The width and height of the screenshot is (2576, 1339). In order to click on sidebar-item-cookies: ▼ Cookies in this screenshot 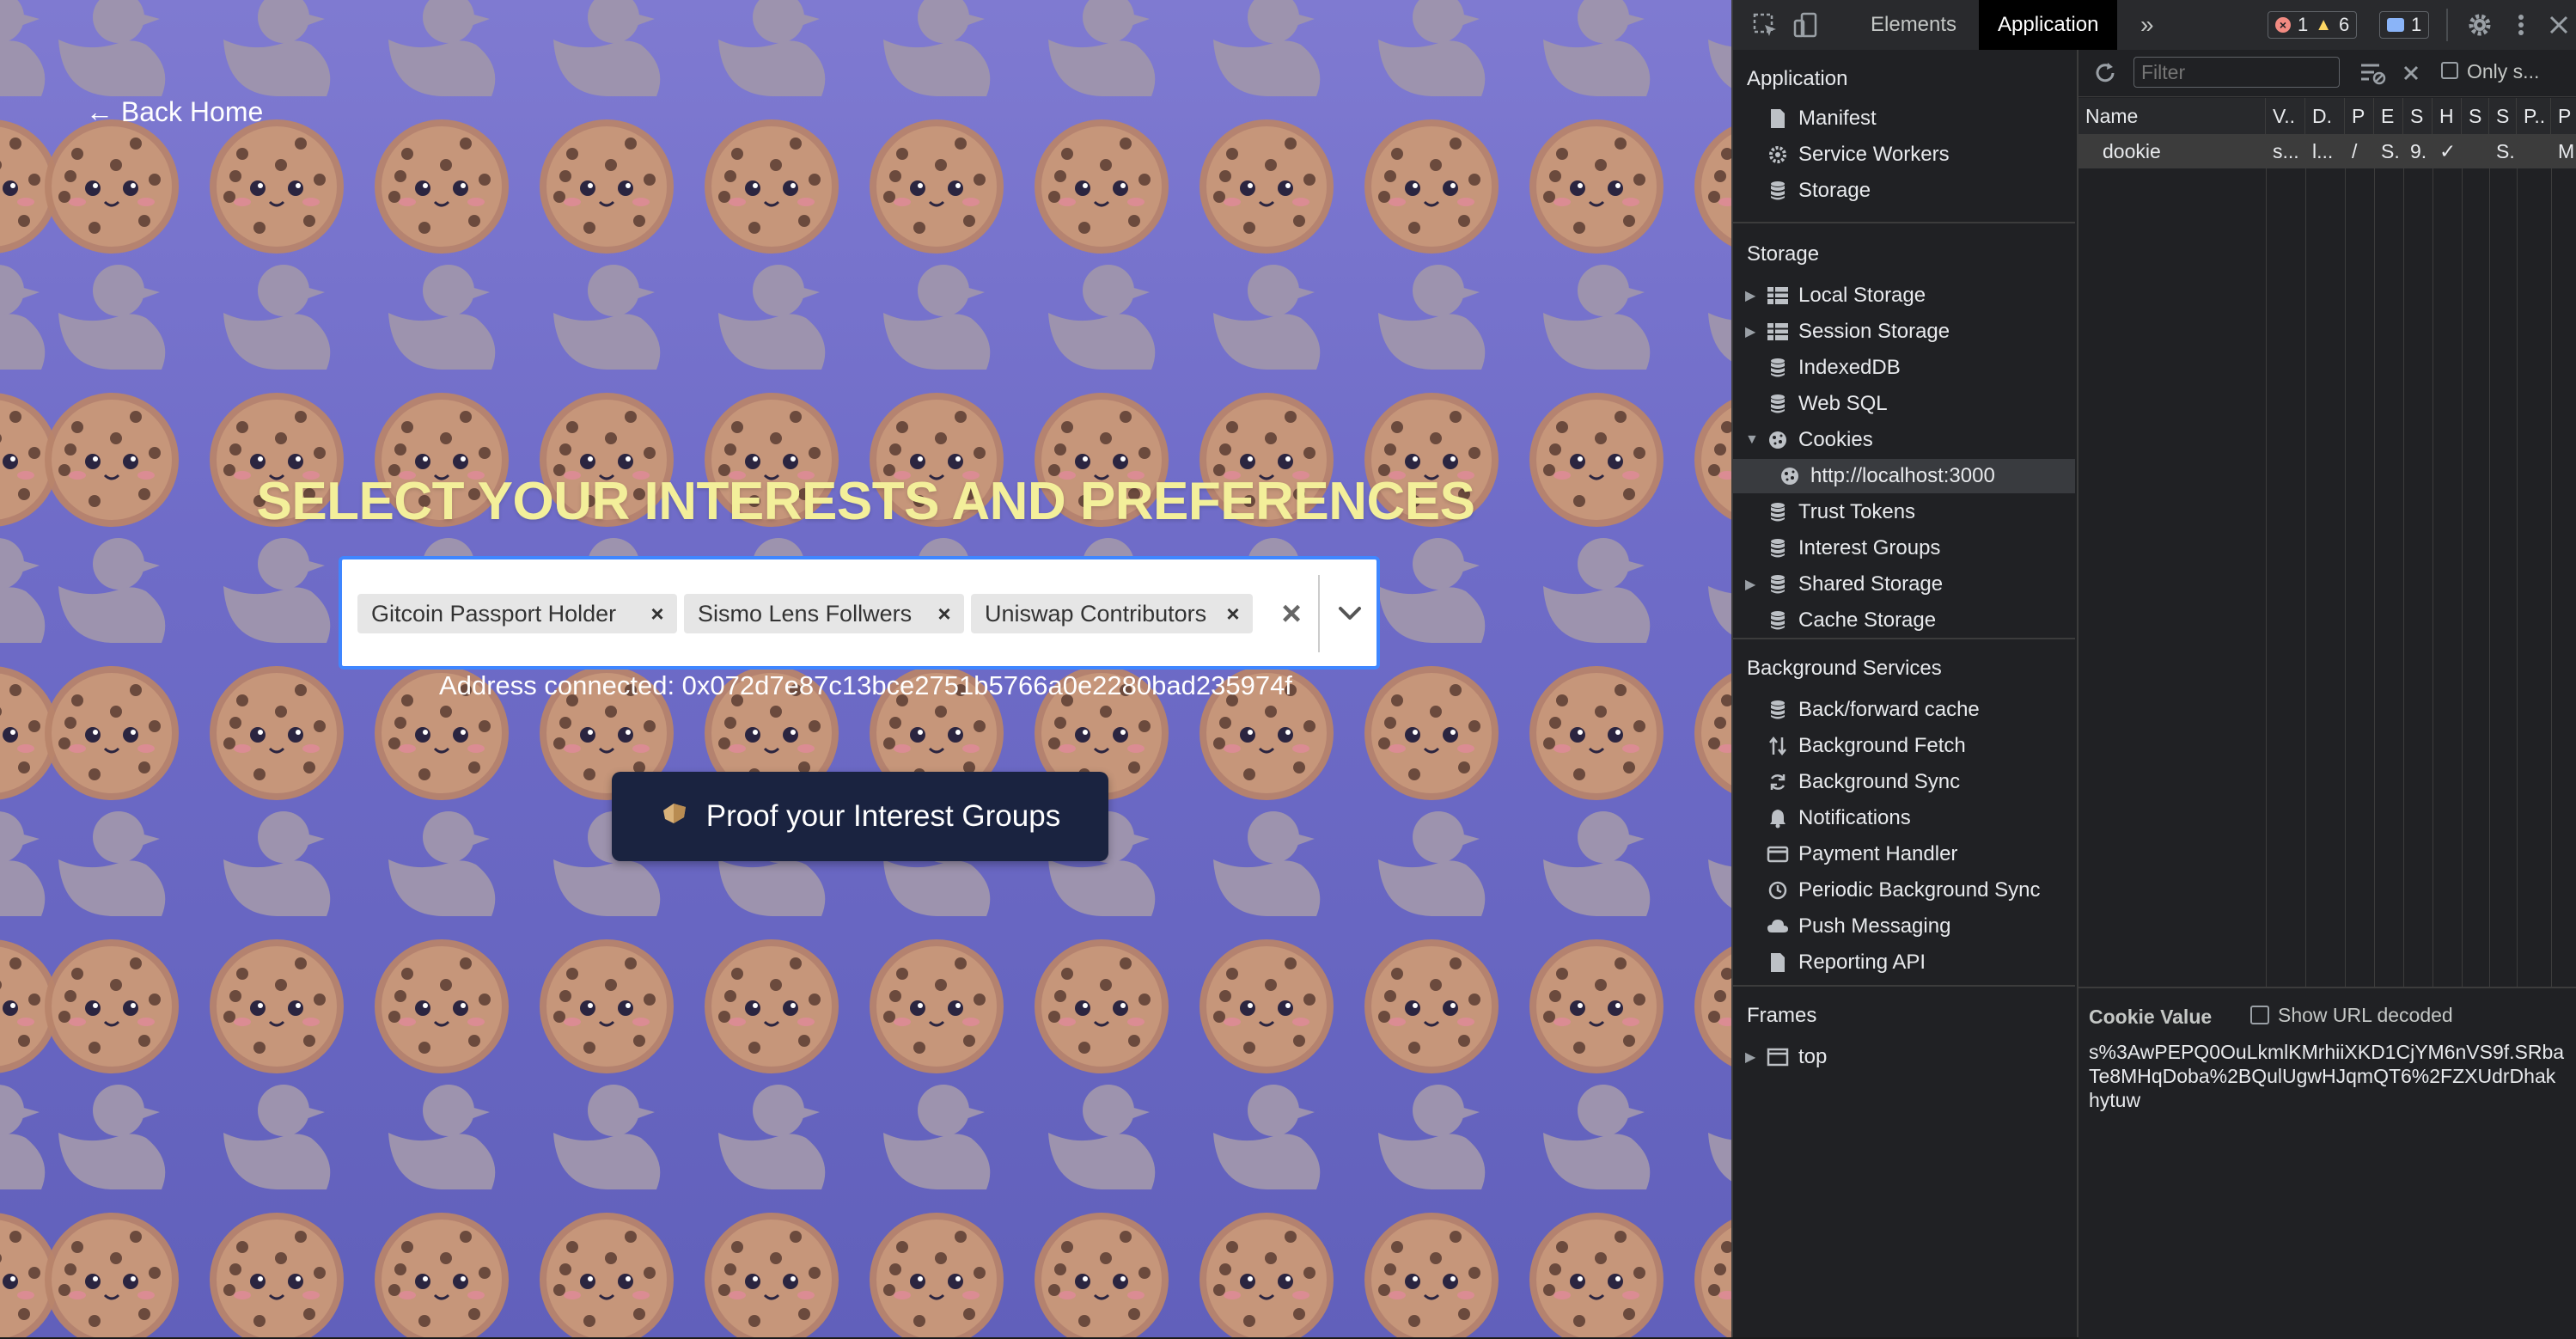, I will do `click(1904, 440)`.